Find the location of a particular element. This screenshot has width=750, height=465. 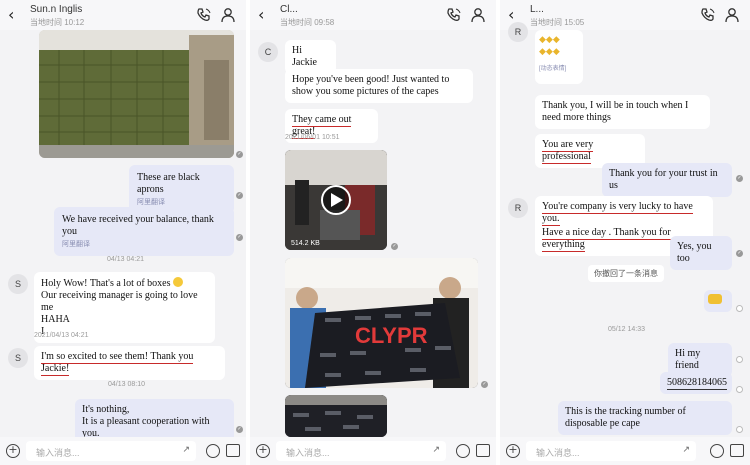

sticker-caption: [动态表情] is located at coordinates (553, 69).